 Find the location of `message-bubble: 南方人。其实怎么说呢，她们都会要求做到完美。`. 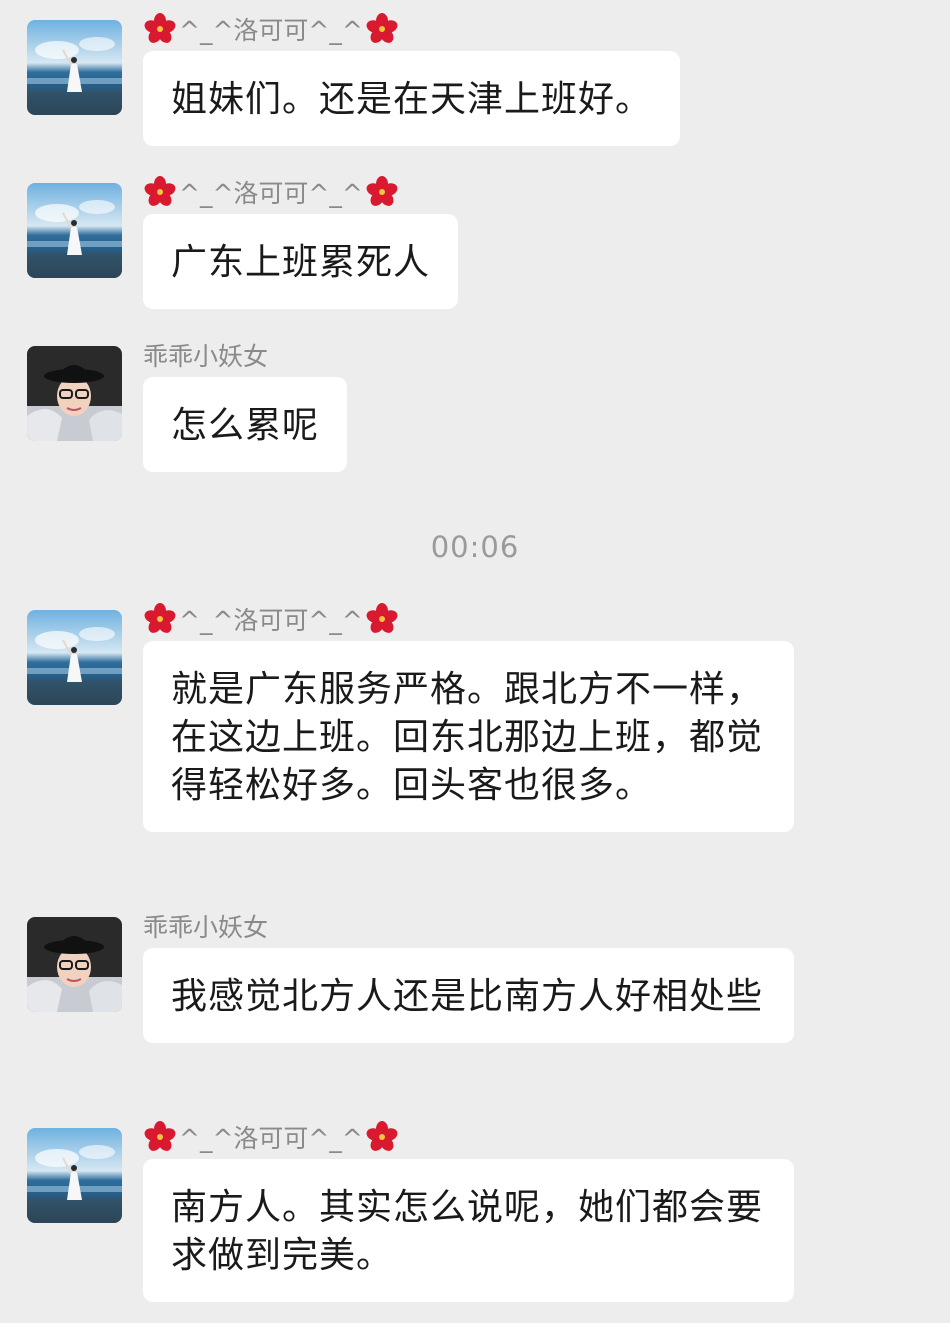

message-bubble: 南方人。其实怎么说呢，她们都会要求做到完美。 is located at coordinates (468, 1230).